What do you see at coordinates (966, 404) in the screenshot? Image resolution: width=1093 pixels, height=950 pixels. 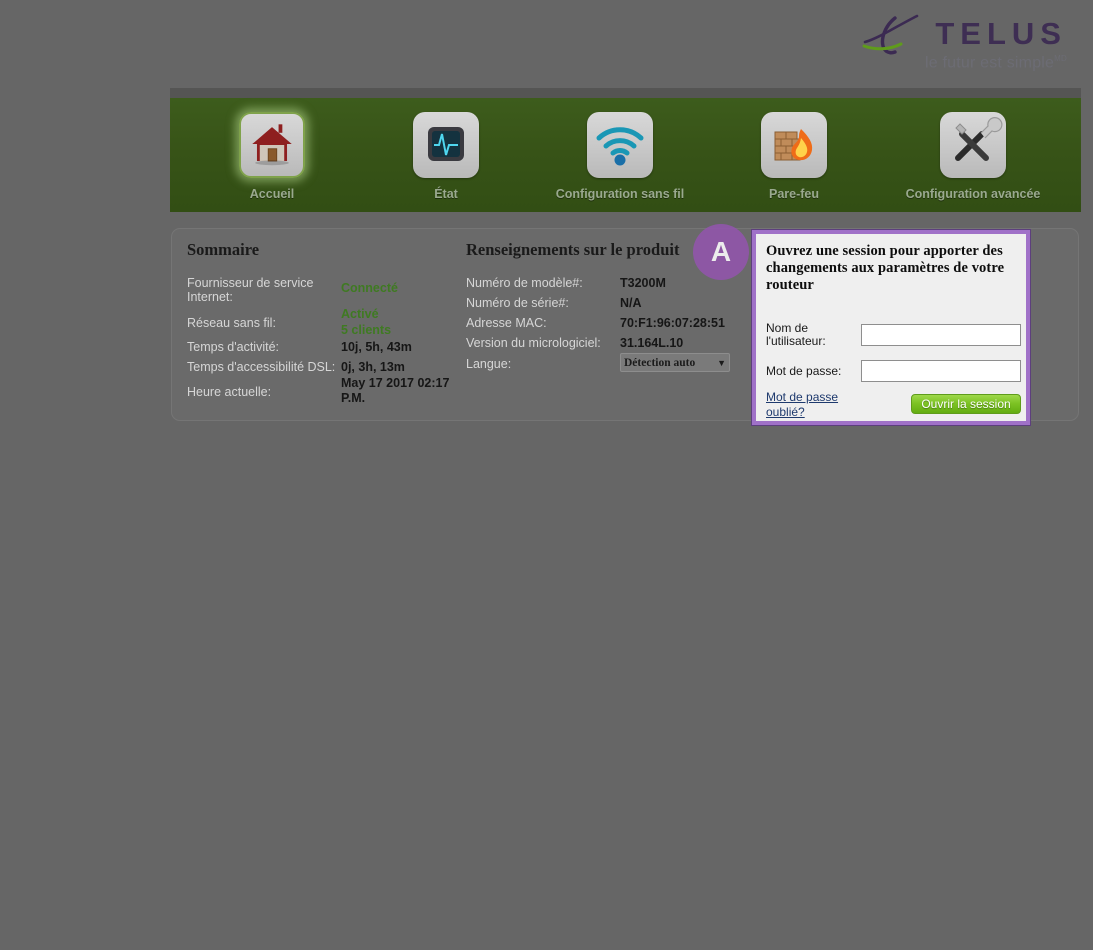 I see `login-submit-button: Ouvrir la session` at bounding box center [966, 404].